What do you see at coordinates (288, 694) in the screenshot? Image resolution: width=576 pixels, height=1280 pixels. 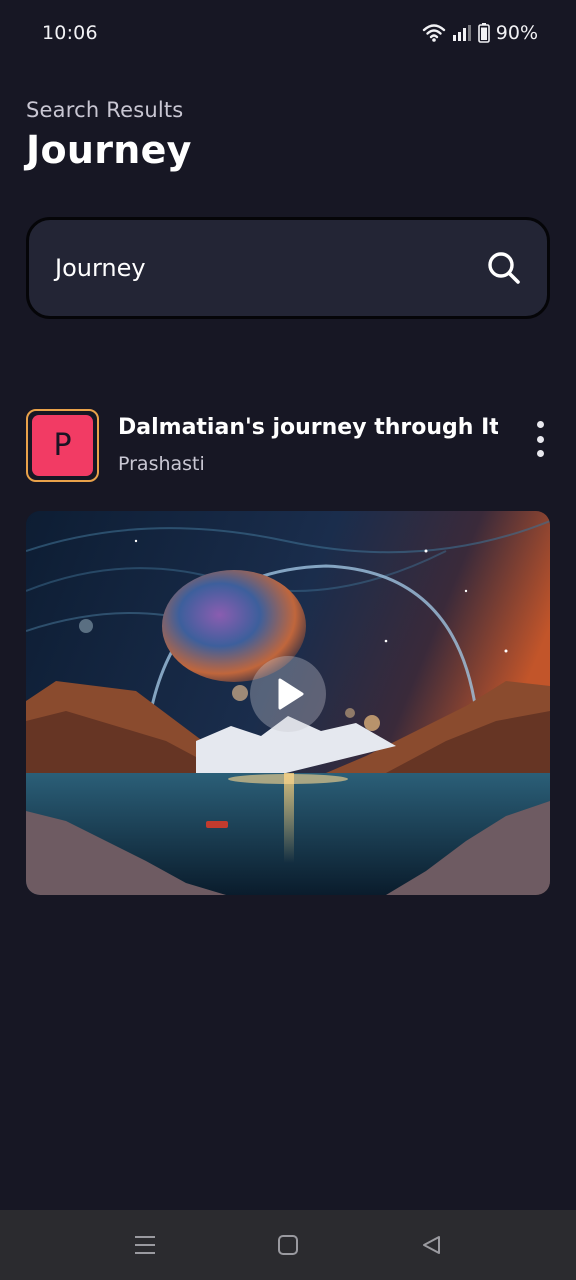 I see `play-icon` at bounding box center [288, 694].